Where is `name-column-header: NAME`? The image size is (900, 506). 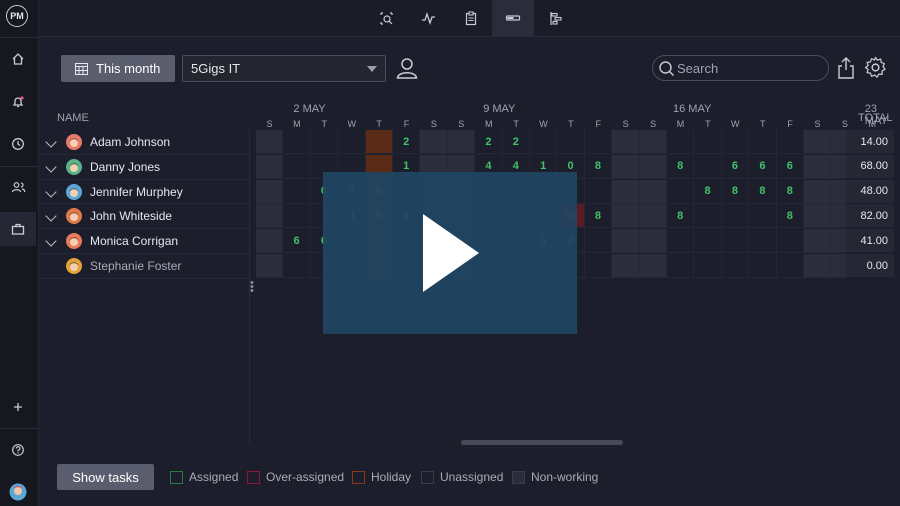 name-column-header: NAME is located at coordinates (73, 118).